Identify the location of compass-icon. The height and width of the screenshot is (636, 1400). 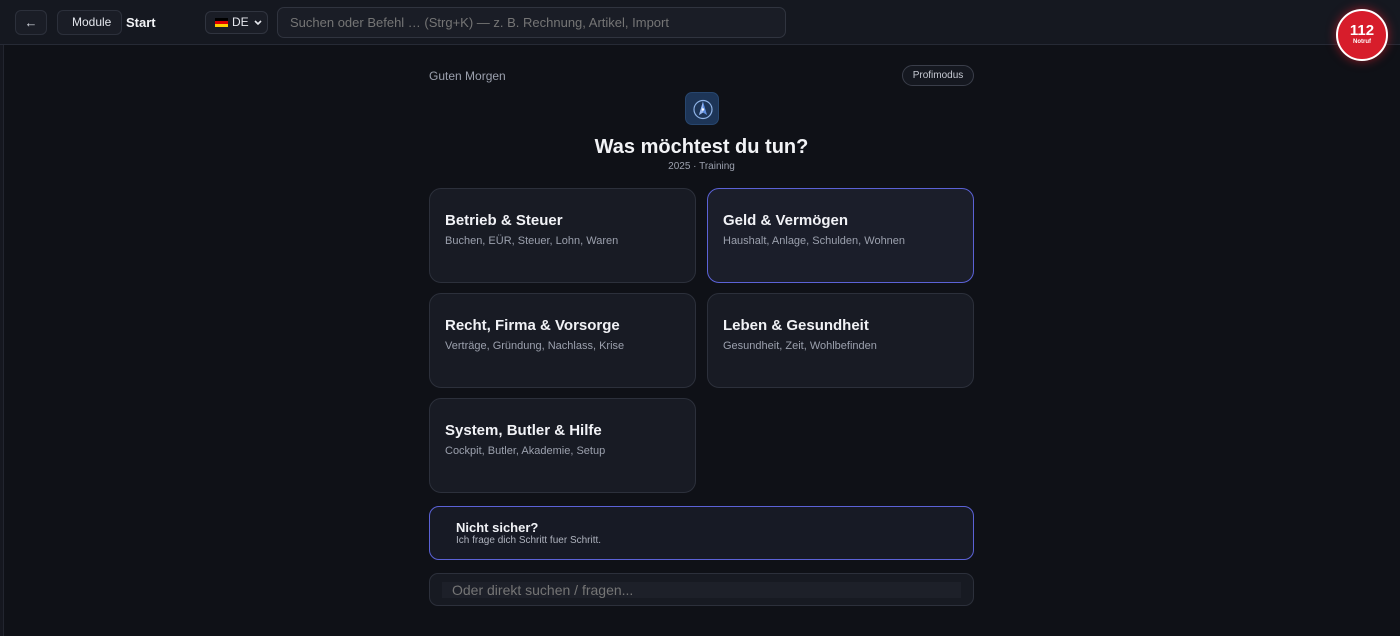
(702, 108).